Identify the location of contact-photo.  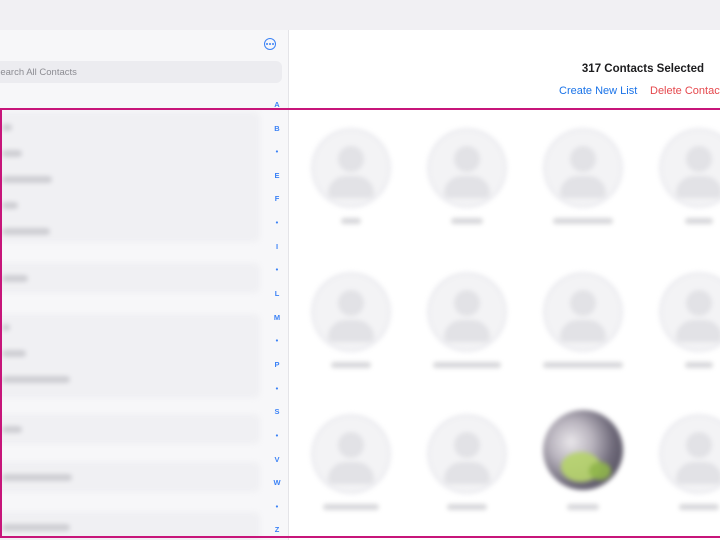
(583, 450).